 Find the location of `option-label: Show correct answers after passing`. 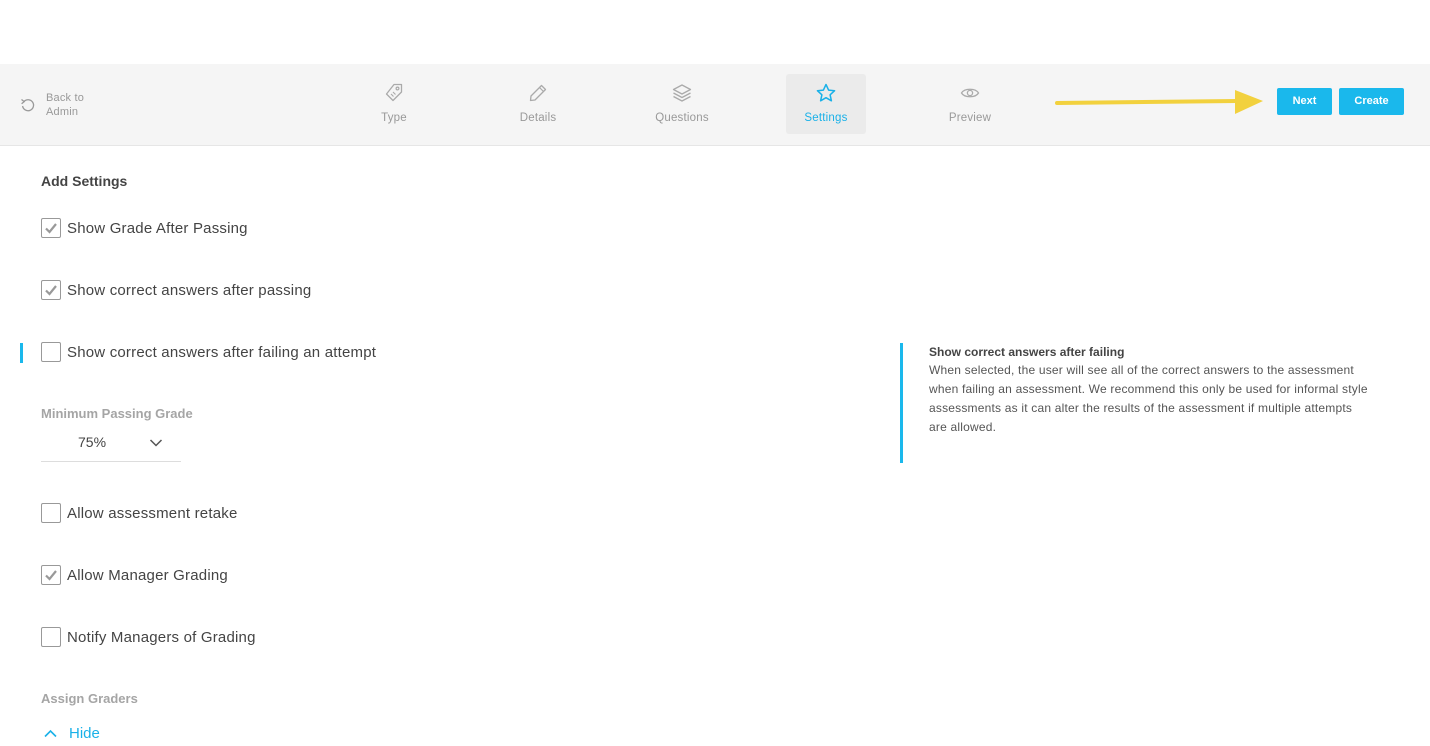

option-label: Show correct answers after passing is located at coordinates (189, 290).